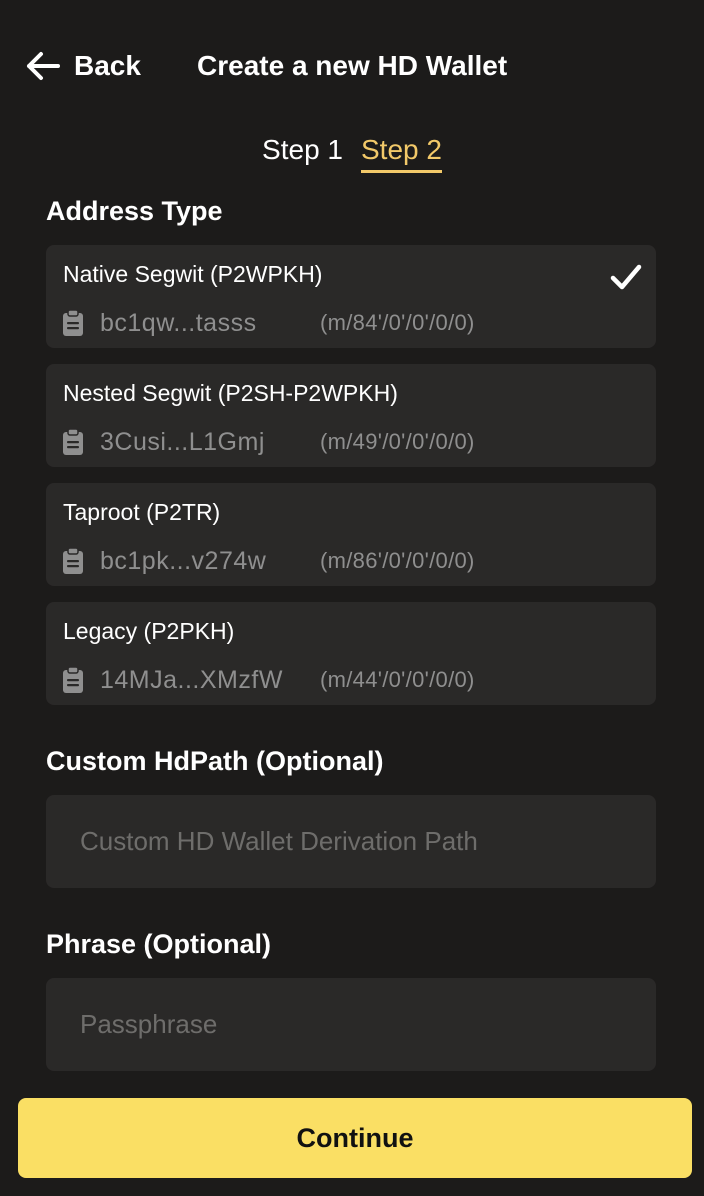 The image size is (704, 1196). I want to click on page-title: Create a new HD Wallet, so click(352, 65).